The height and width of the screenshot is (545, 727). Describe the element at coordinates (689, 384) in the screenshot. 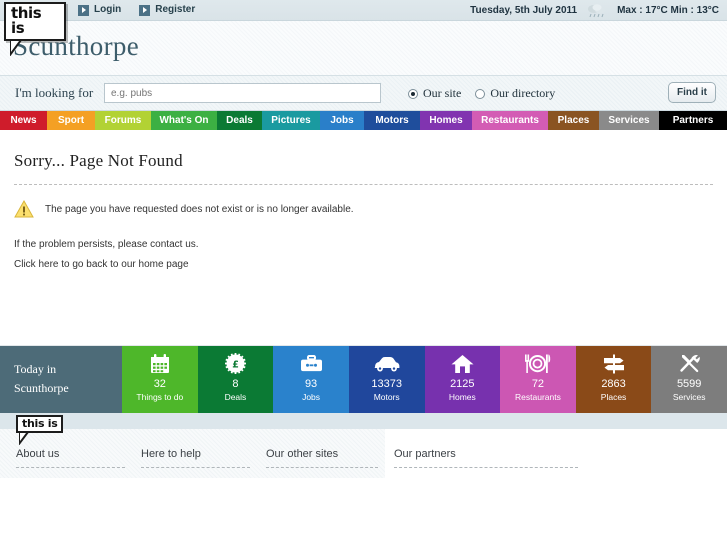

I see `stat-count: 5599` at that location.